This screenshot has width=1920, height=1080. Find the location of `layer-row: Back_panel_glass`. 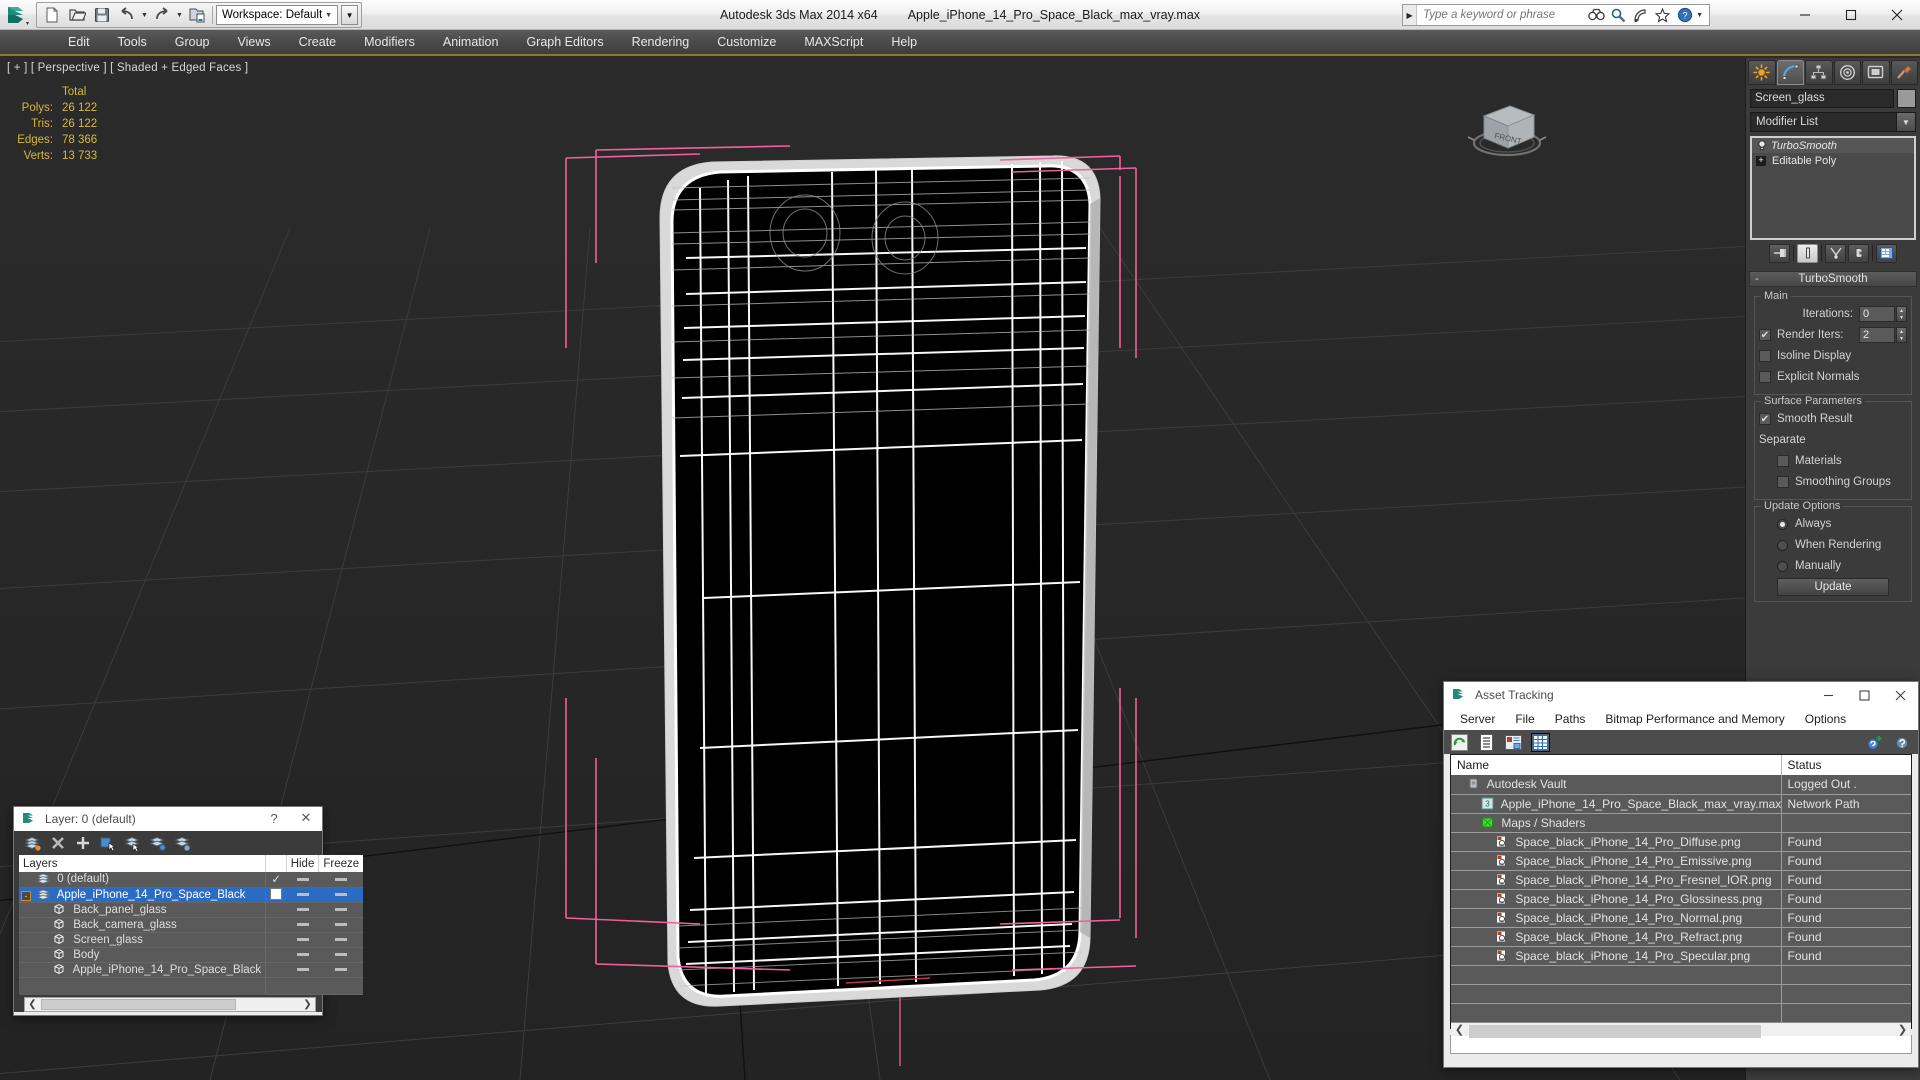

layer-row: Back_panel_glass is located at coordinates (191, 910).